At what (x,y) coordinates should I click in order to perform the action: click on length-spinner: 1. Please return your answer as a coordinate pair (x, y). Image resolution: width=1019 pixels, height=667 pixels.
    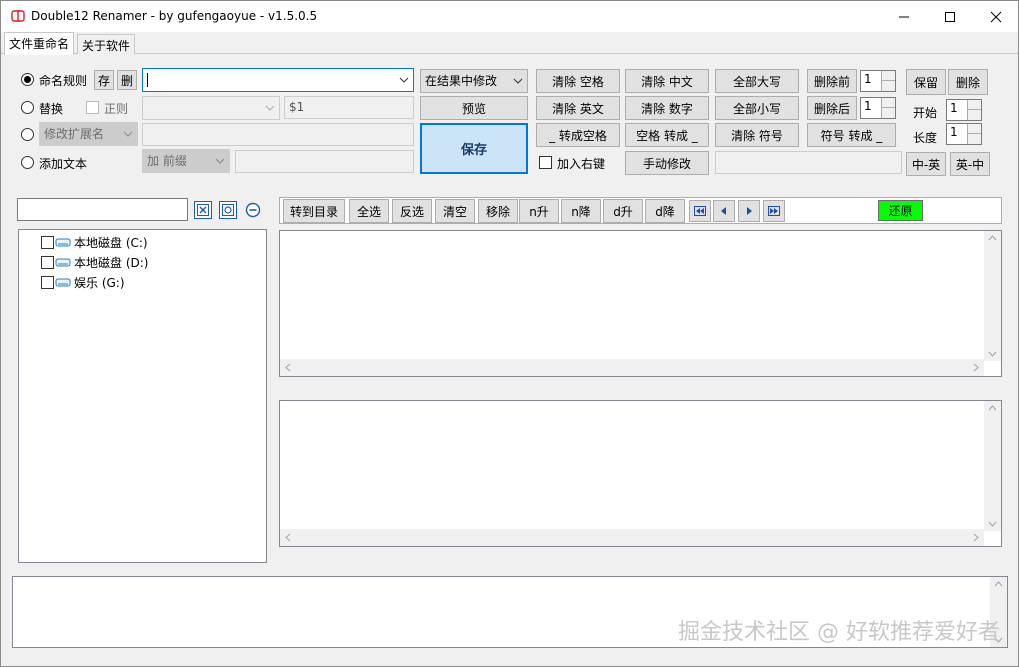
    Looking at the image, I should click on (964, 134).